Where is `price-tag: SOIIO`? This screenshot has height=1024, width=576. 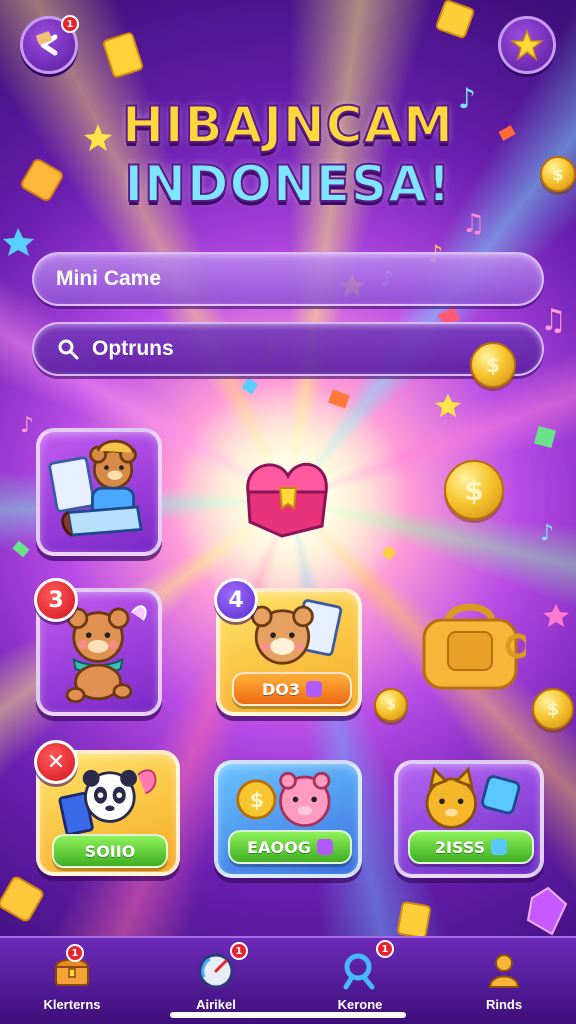
price-tag: SOIIO is located at coordinates (110, 851).